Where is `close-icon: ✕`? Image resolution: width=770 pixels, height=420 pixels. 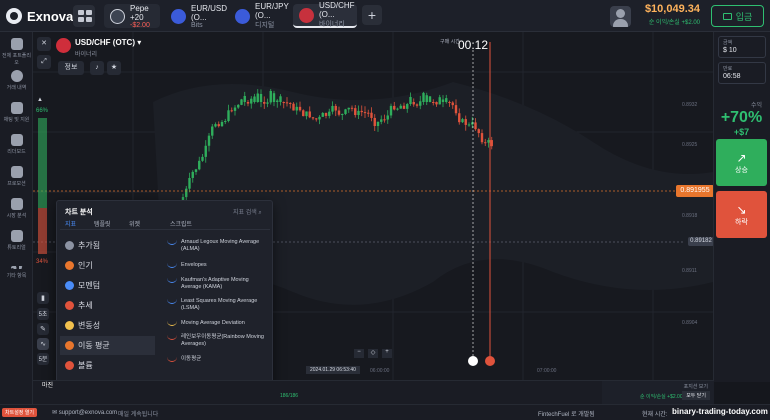
close-icon: ✕ is located at coordinates (44, 44).